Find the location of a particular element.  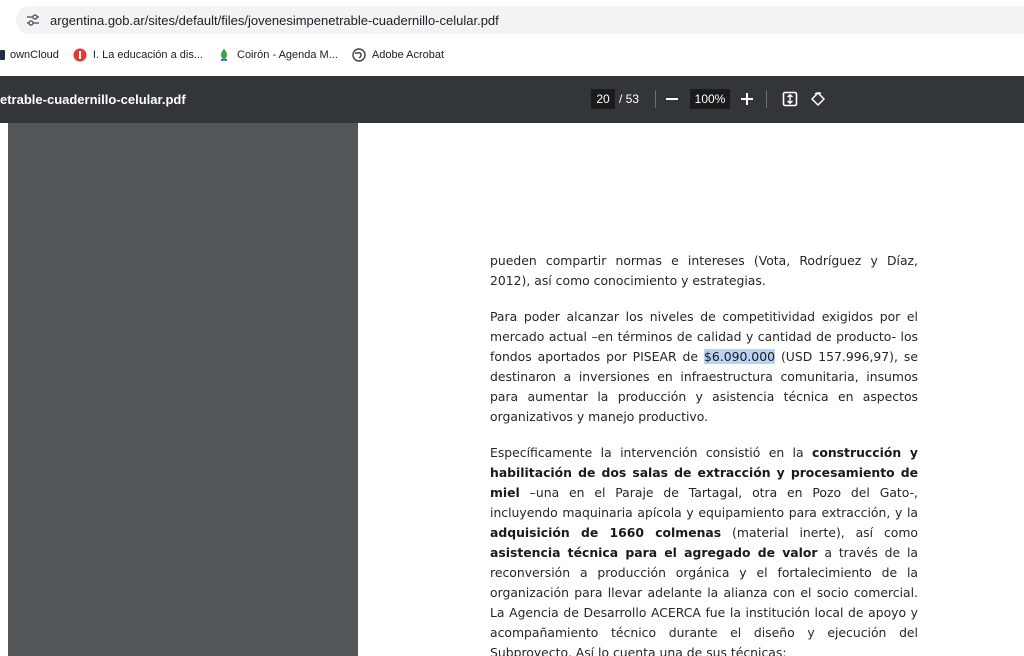

red-bookmark-icon is located at coordinates (80, 55).